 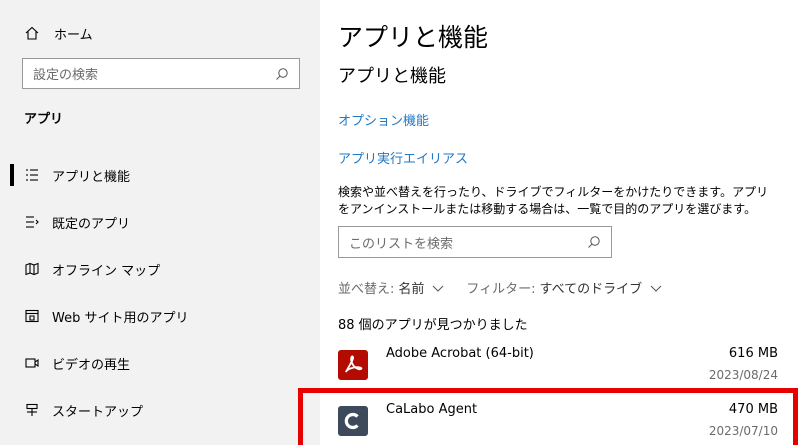 I want to click on sidebar-item-label: オフライン マップ, so click(x=106, y=271).